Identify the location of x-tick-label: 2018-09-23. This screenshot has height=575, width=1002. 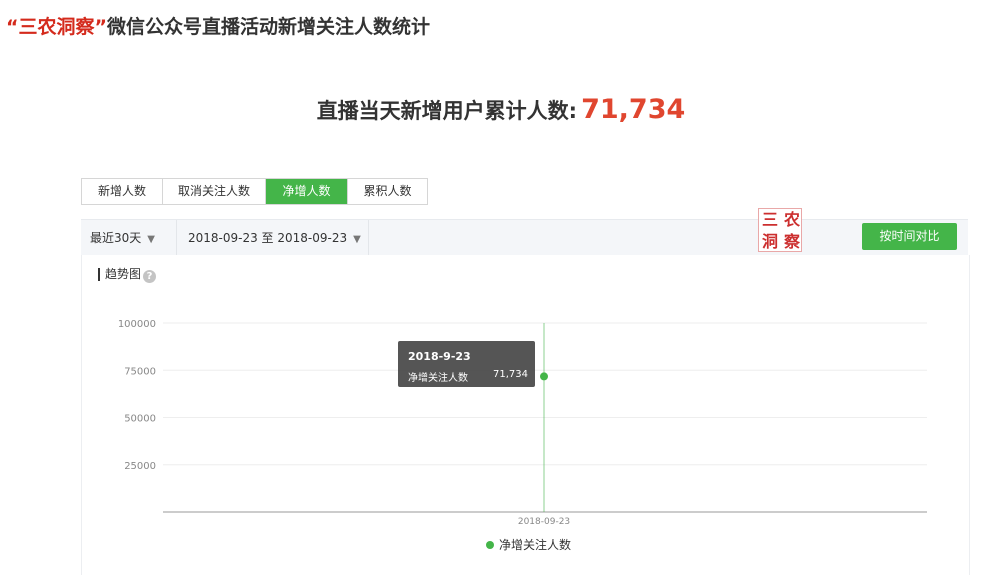
(544, 522).